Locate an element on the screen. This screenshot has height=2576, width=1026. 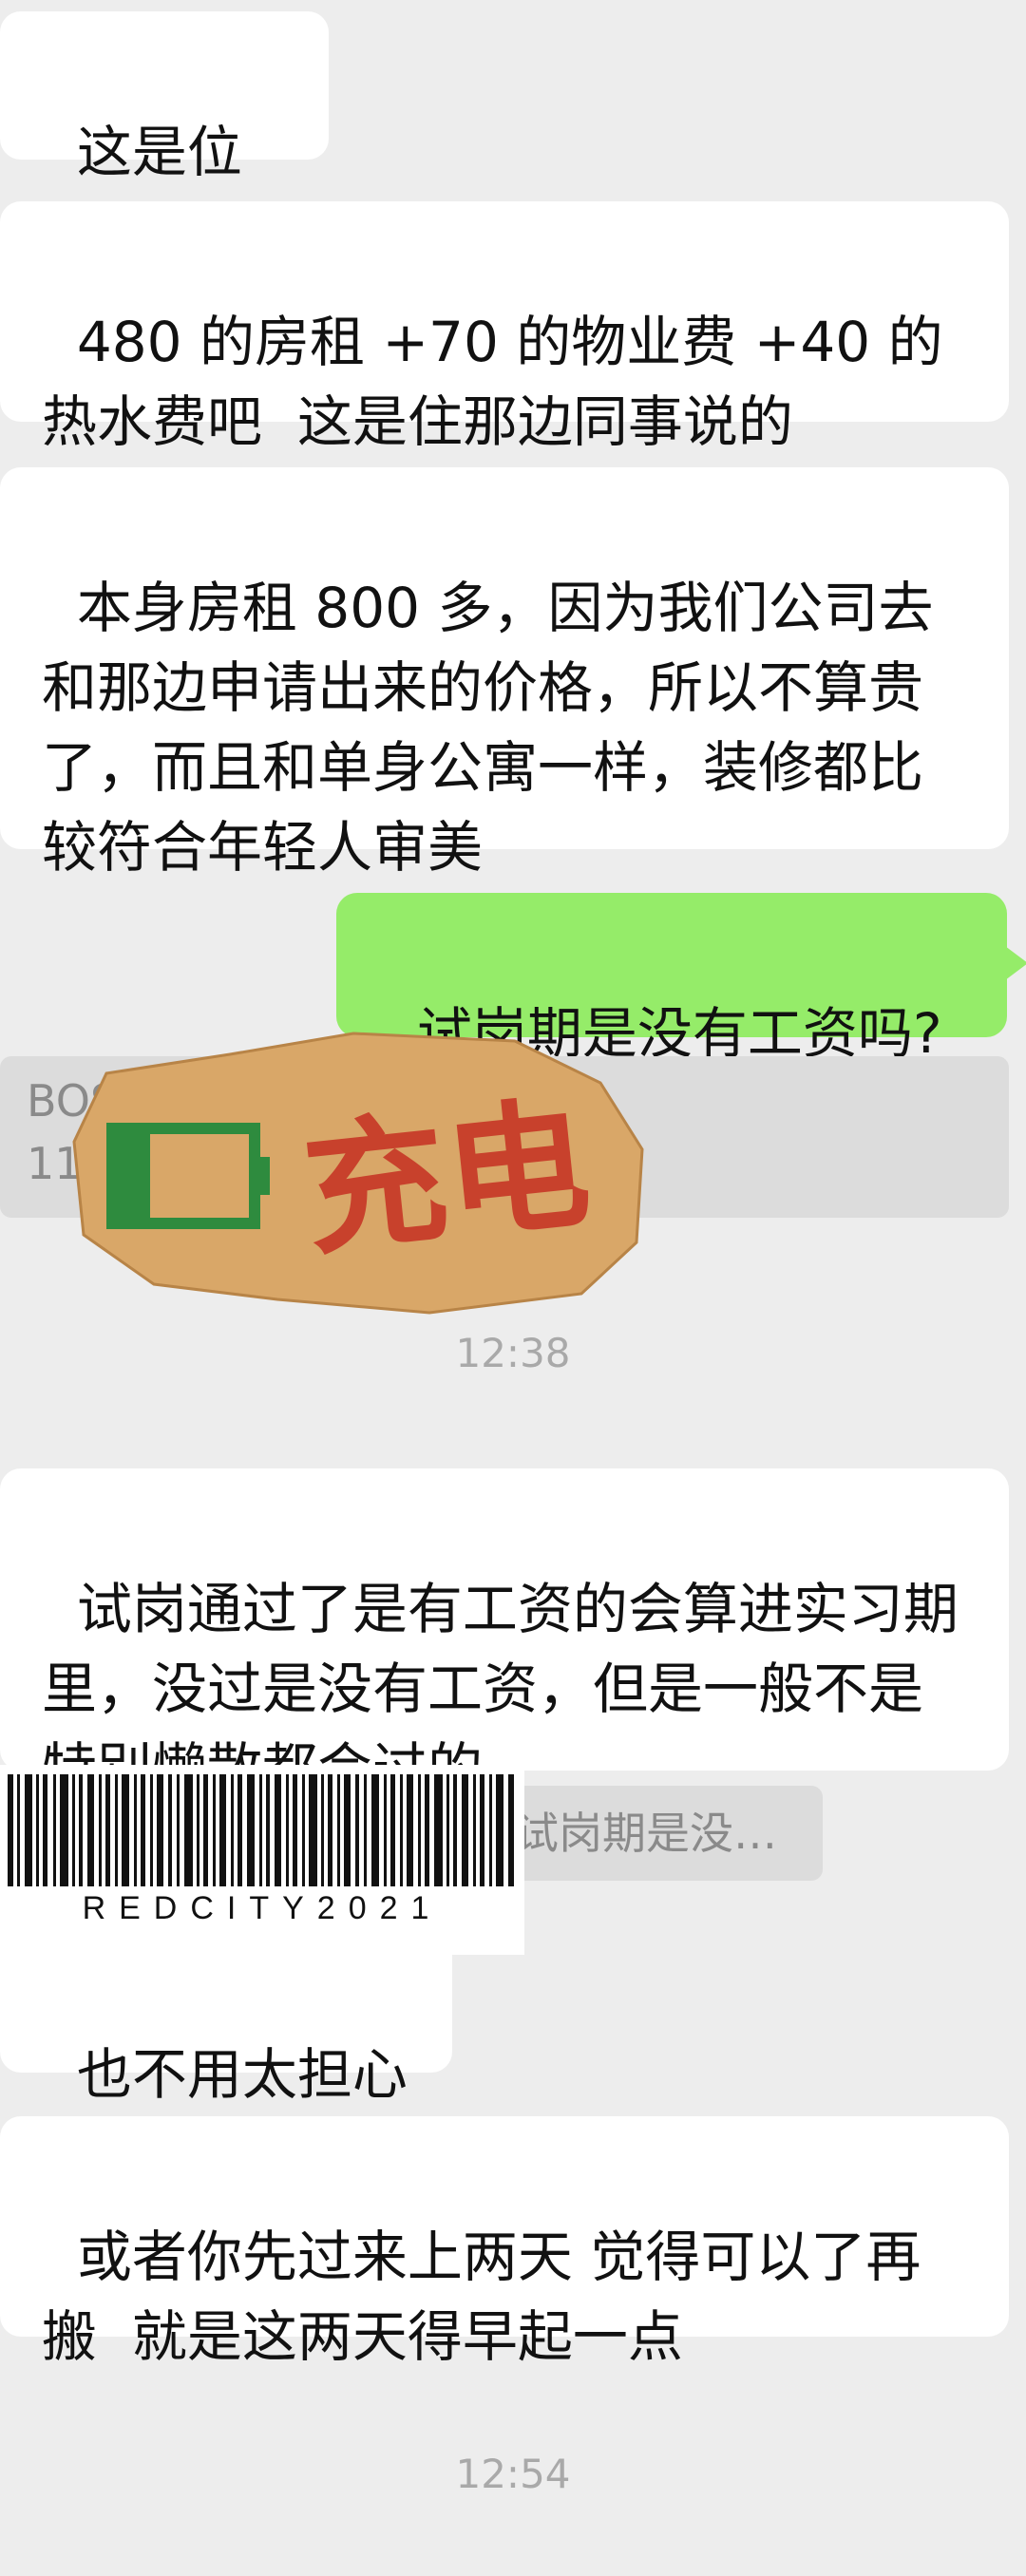
message-bubble-suggestion: 或者你先过来上两天 觉得可以了再搬 就是这两天得早起一点 is located at coordinates (504, 2242).